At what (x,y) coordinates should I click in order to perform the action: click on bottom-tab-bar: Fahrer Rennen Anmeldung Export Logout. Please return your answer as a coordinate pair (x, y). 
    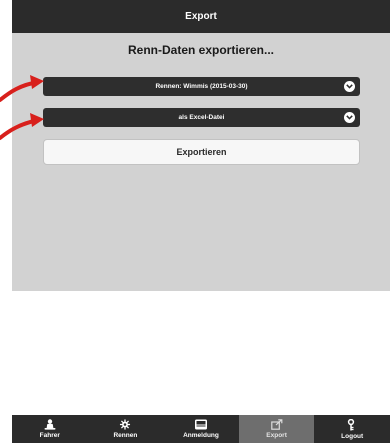
    Looking at the image, I should click on (201, 429).